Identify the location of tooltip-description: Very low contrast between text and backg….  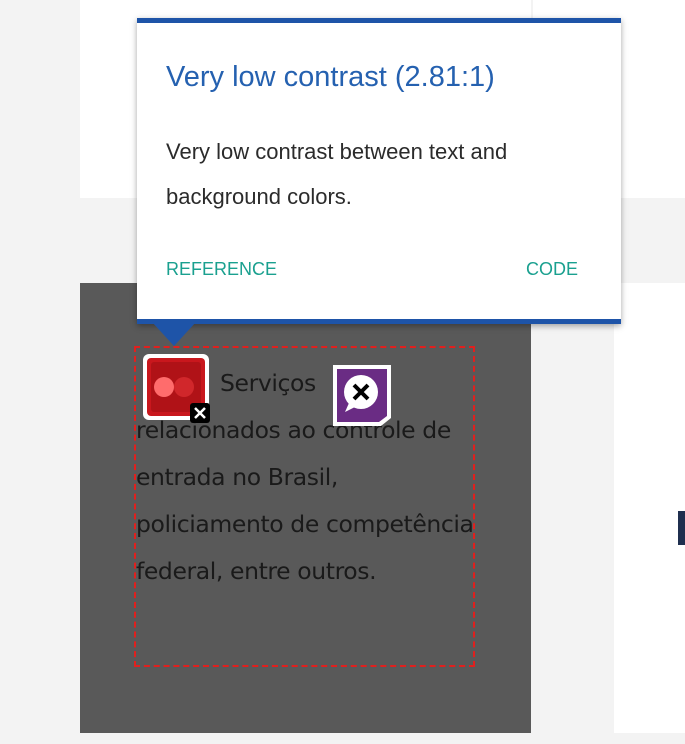
(337, 174).